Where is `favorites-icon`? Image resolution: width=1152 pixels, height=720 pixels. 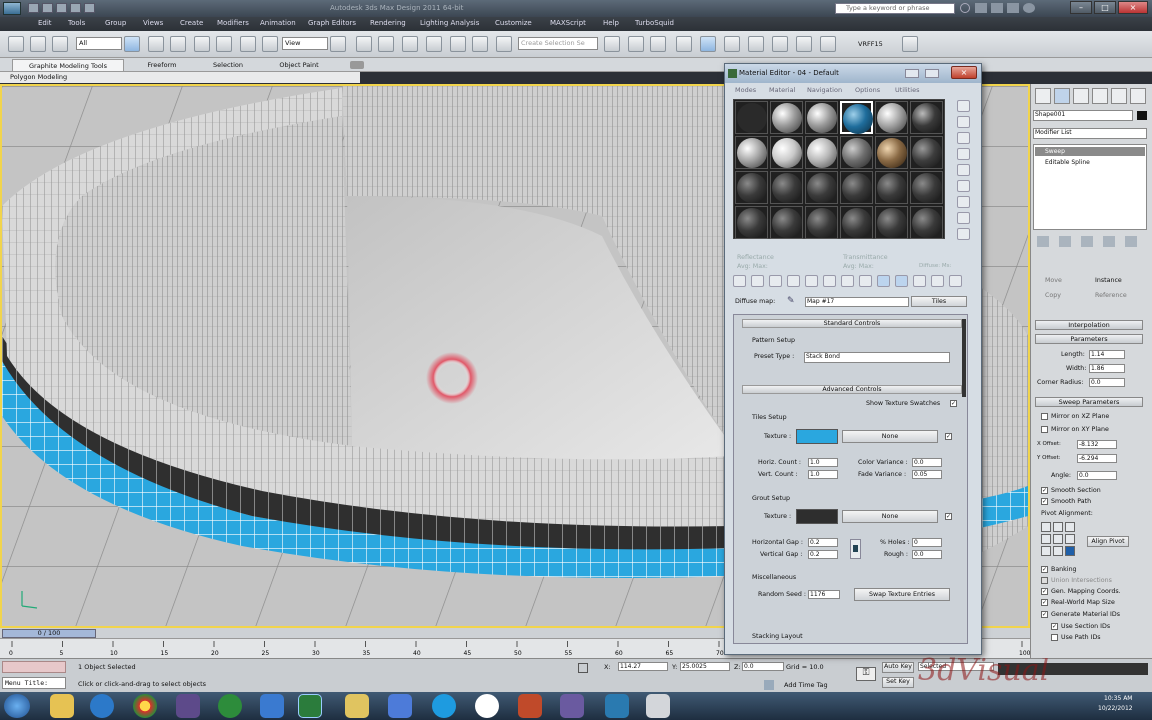
favorites-icon is located at coordinates (1013, 8).